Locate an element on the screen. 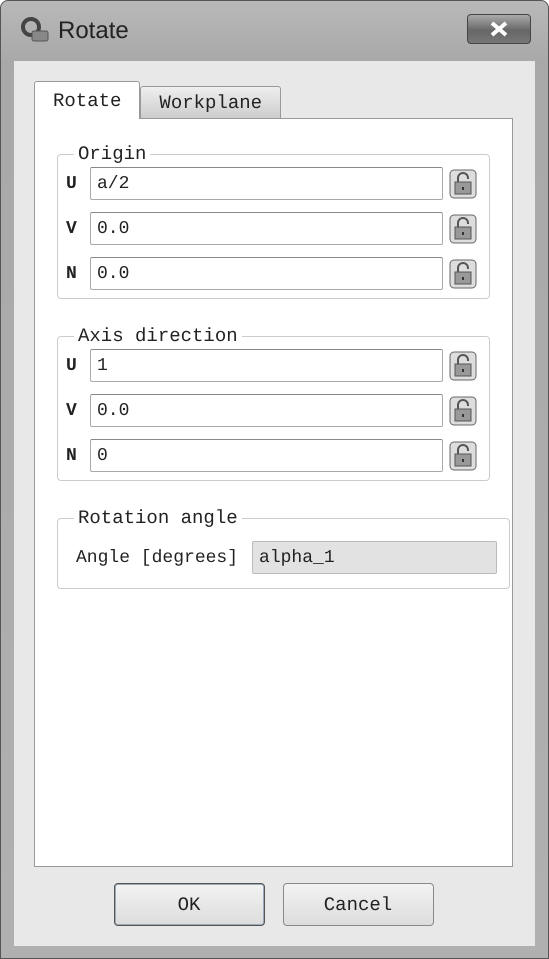 This screenshot has height=959, width=549. tab: Rotate is located at coordinates (87, 100).